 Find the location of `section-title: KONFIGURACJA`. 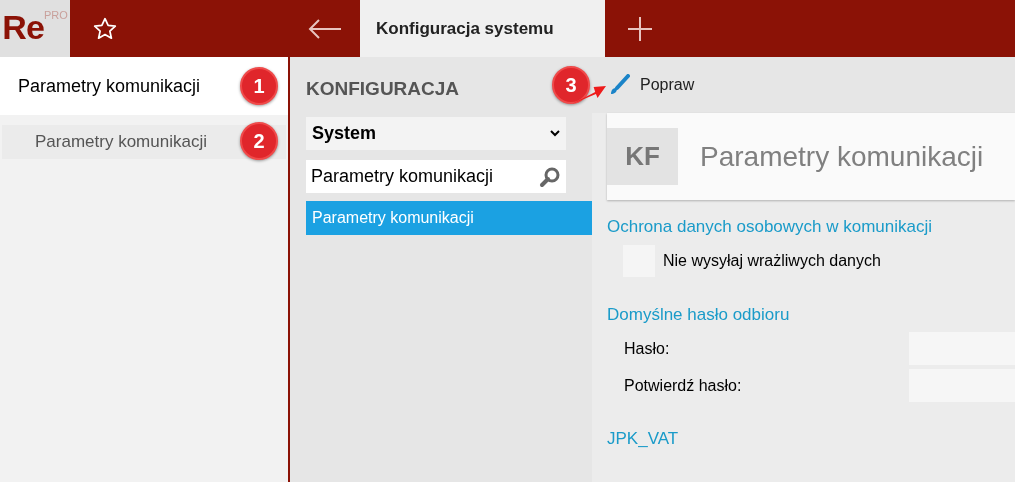

section-title: KONFIGURACJA is located at coordinates (383, 89).